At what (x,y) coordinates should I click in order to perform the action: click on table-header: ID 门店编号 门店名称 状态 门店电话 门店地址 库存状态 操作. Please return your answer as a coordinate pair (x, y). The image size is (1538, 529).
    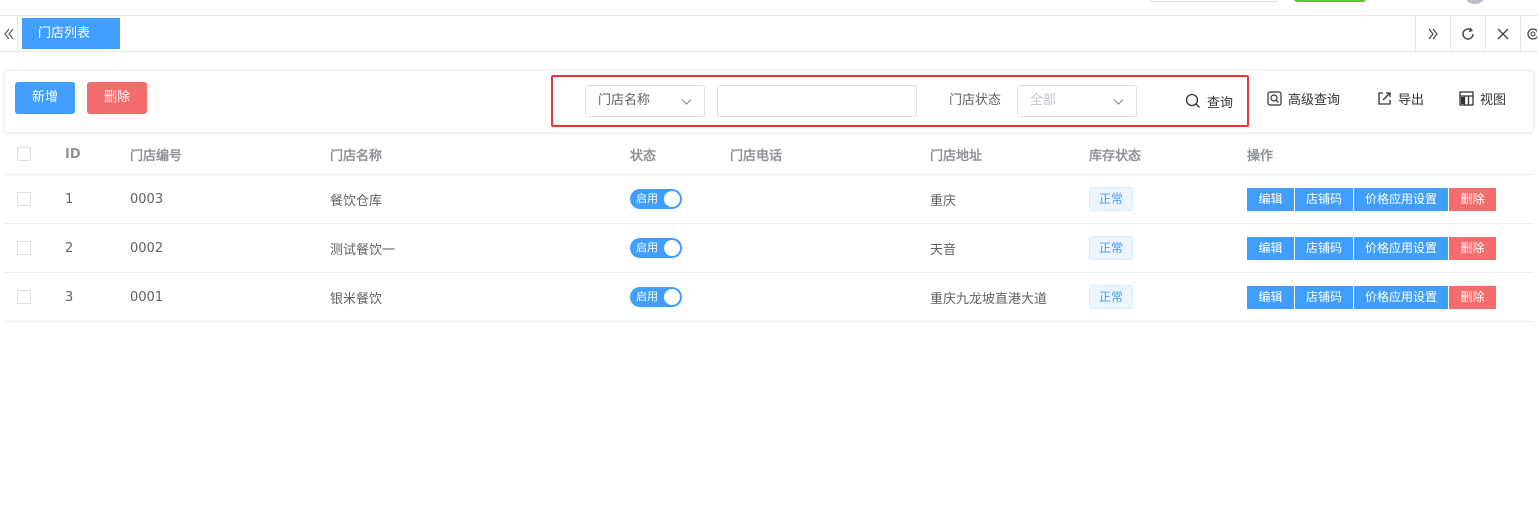
    Looking at the image, I should click on (769, 154).